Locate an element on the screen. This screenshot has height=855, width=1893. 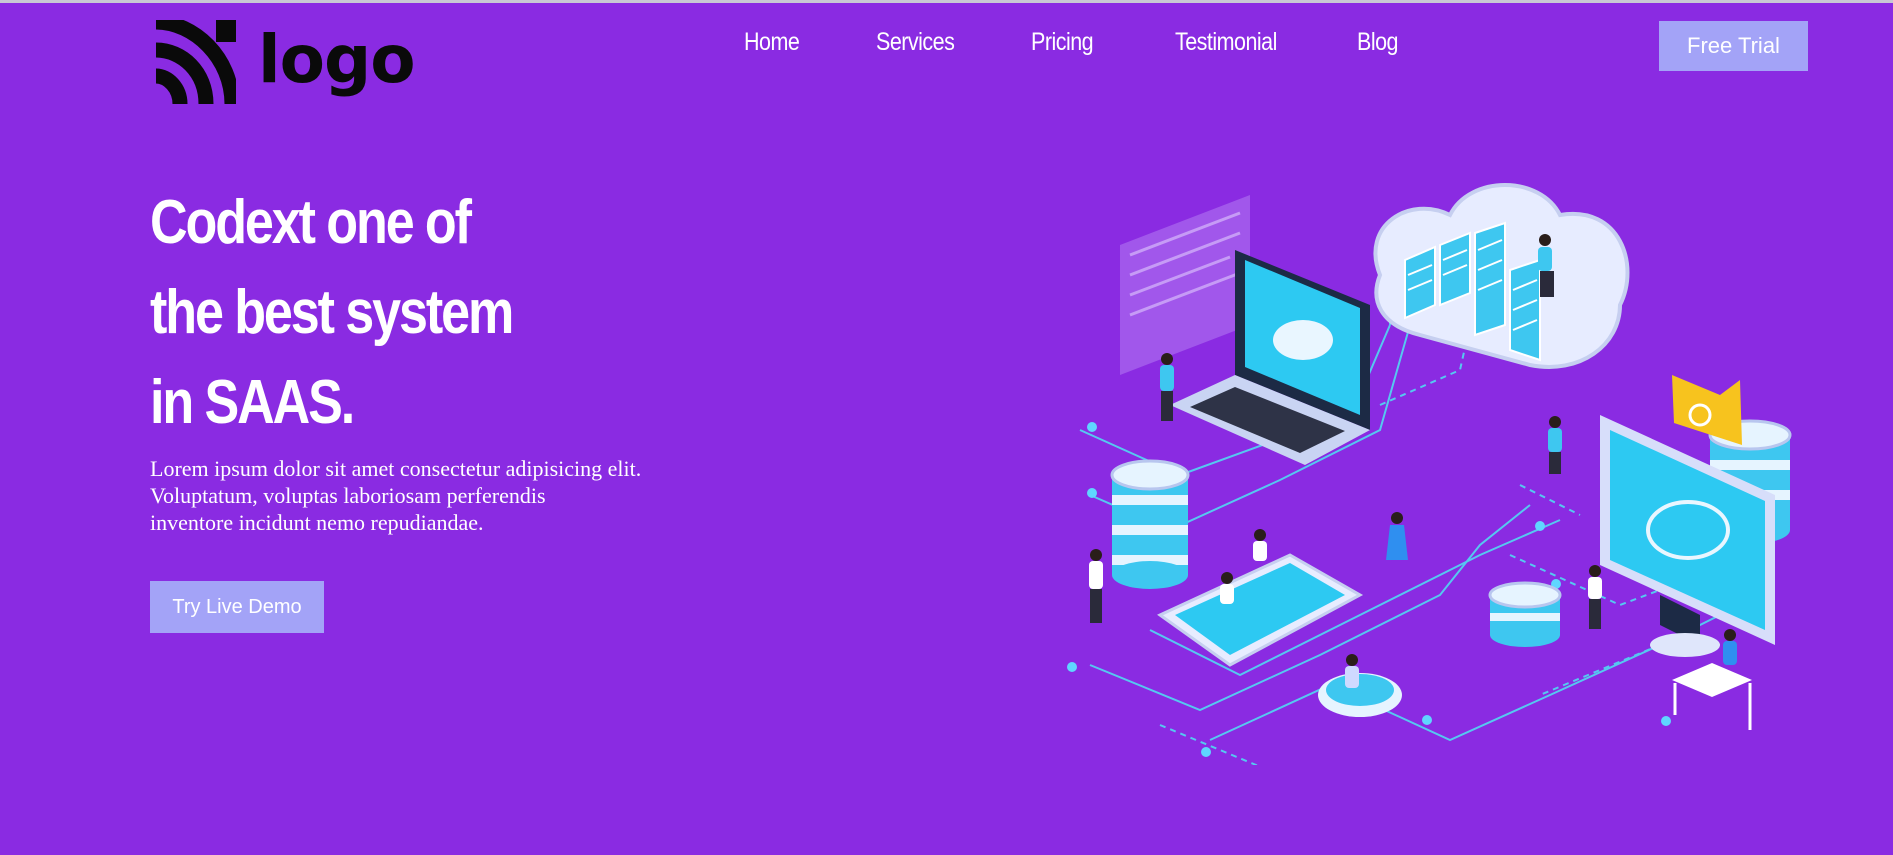
nav-link-home: Home is located at coordinates (772, 42).